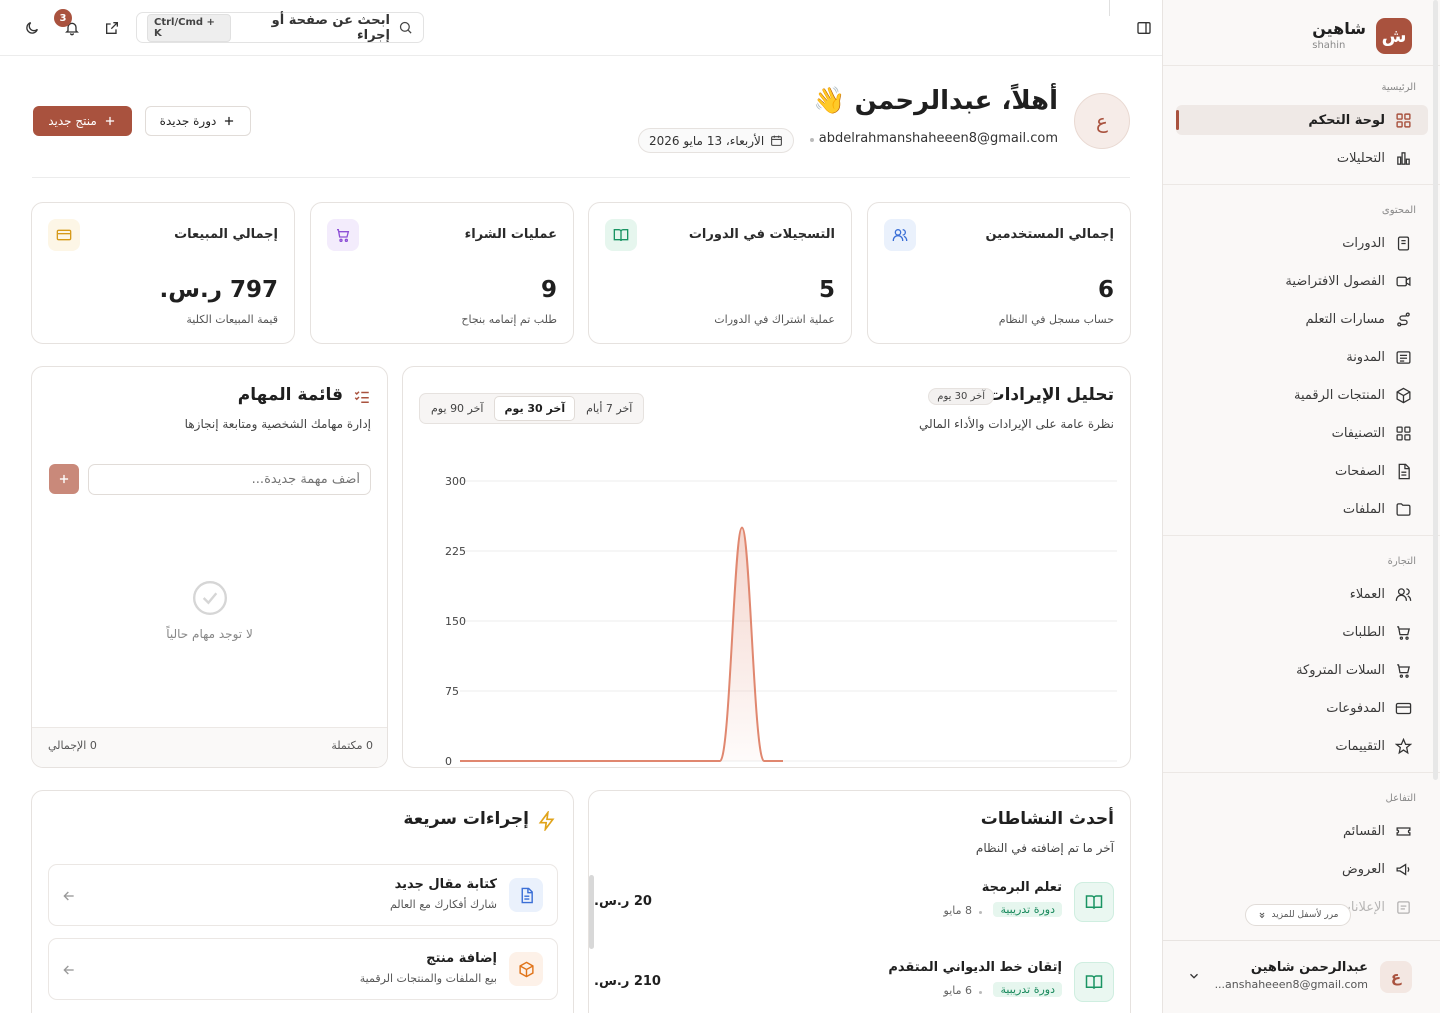 Image resolution: width=1440 pixels, height=1013 pixels. Describe the element at coordinates (428, 978) in the screenshot. I see `quick-action-subtitle: بيع الملفات والمنتجات الرقمية` at that location.